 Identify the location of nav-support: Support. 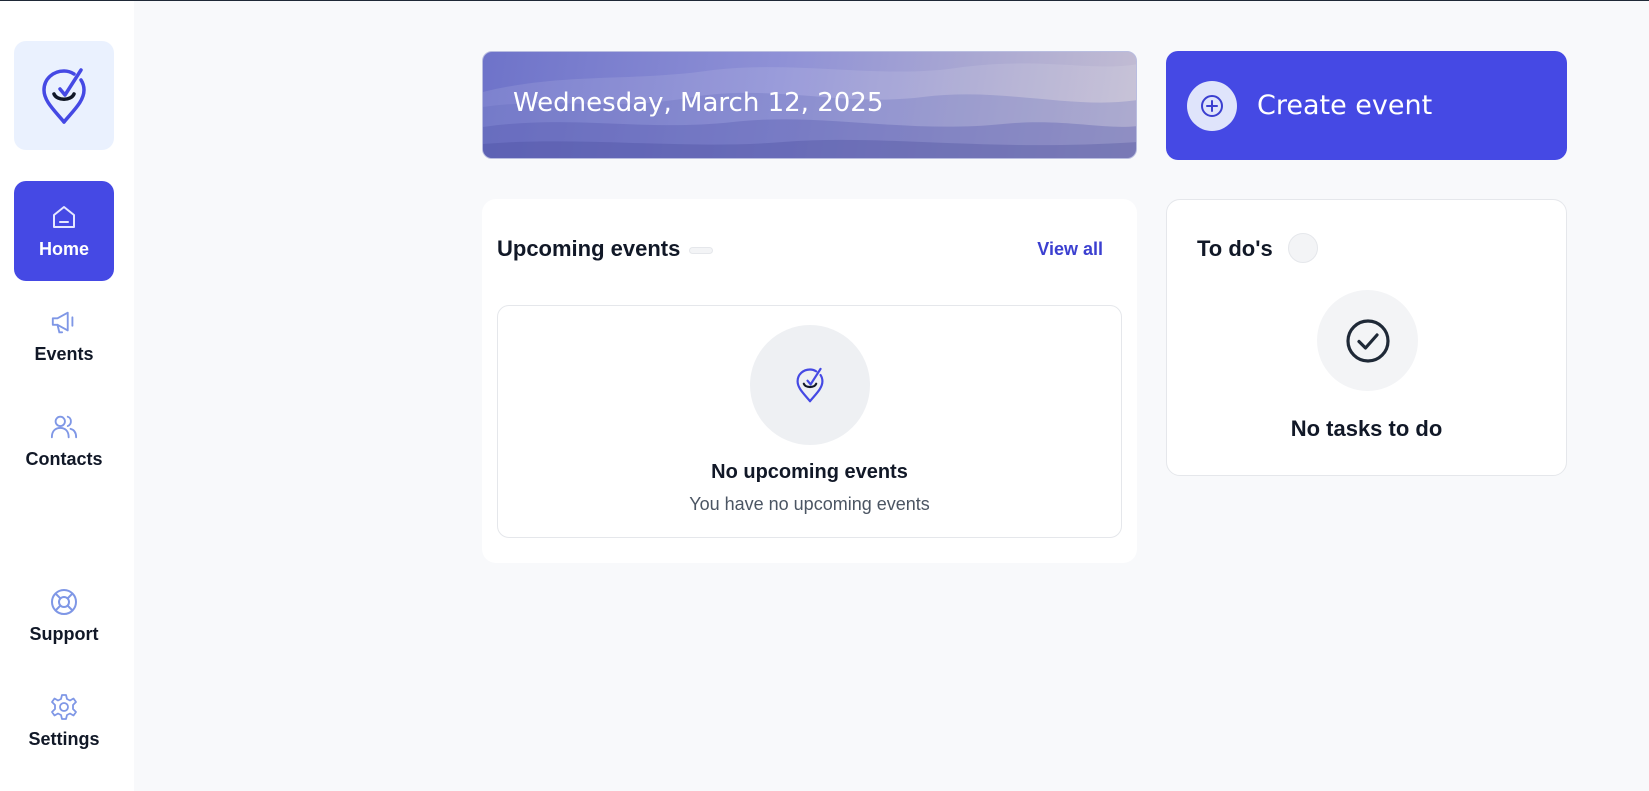
(64, 616).